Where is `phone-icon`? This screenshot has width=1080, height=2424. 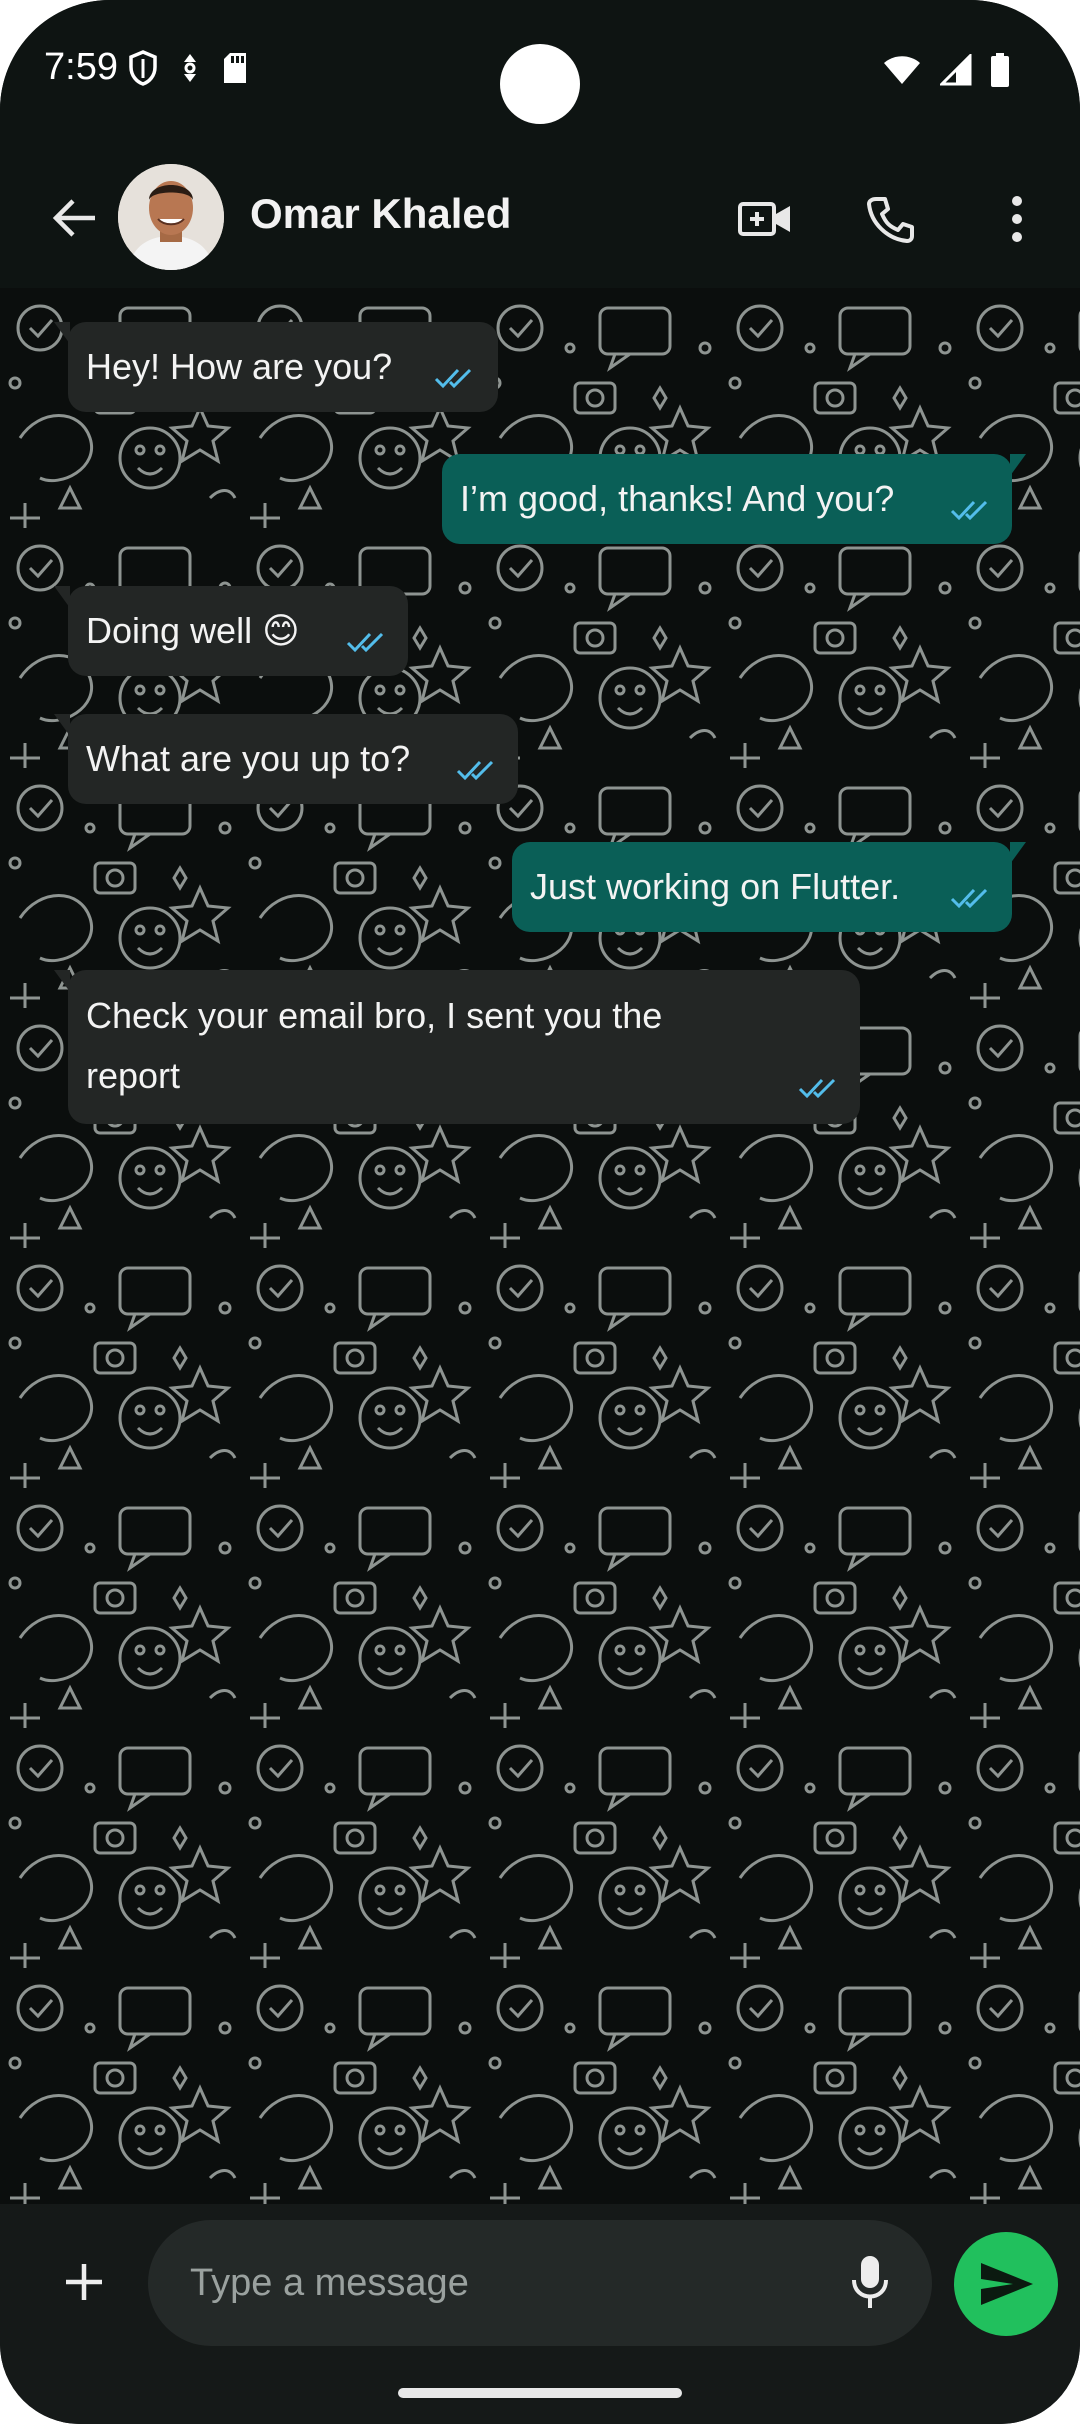 phone-icon is located at coordinates (890, 220).